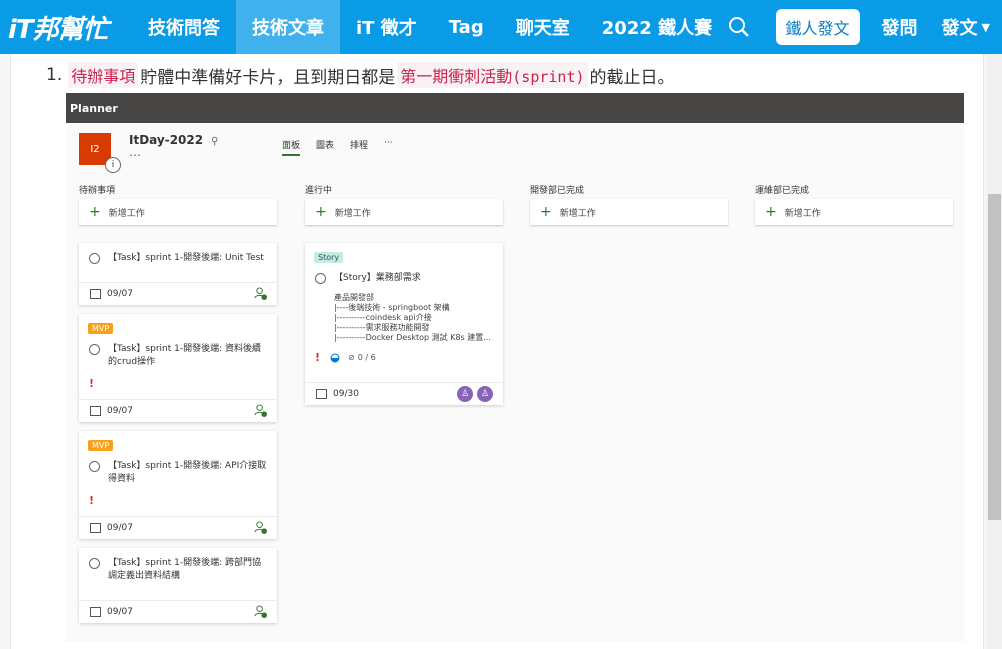  What do you see at coordinates (95, 149) in the screenshot?
I see `plan-avatar-text: I2` at bounding box center [95, 149].